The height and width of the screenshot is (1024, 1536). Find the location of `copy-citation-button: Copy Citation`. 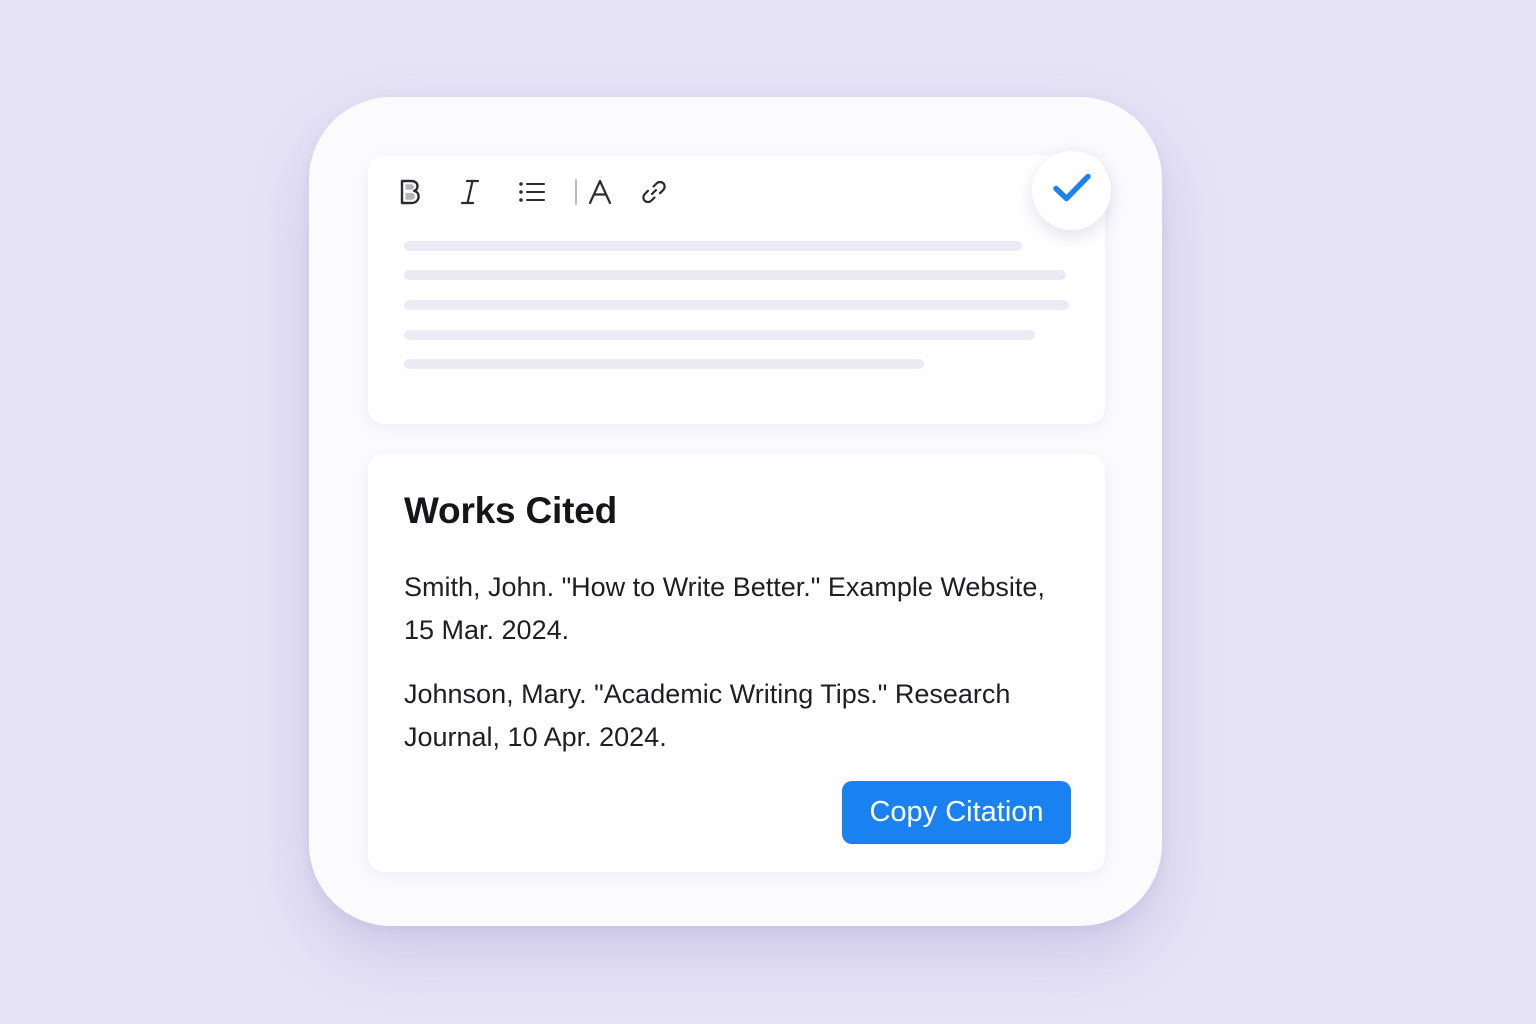

copy-citation-button: Copy Citation is located at coordinates (956, 812).